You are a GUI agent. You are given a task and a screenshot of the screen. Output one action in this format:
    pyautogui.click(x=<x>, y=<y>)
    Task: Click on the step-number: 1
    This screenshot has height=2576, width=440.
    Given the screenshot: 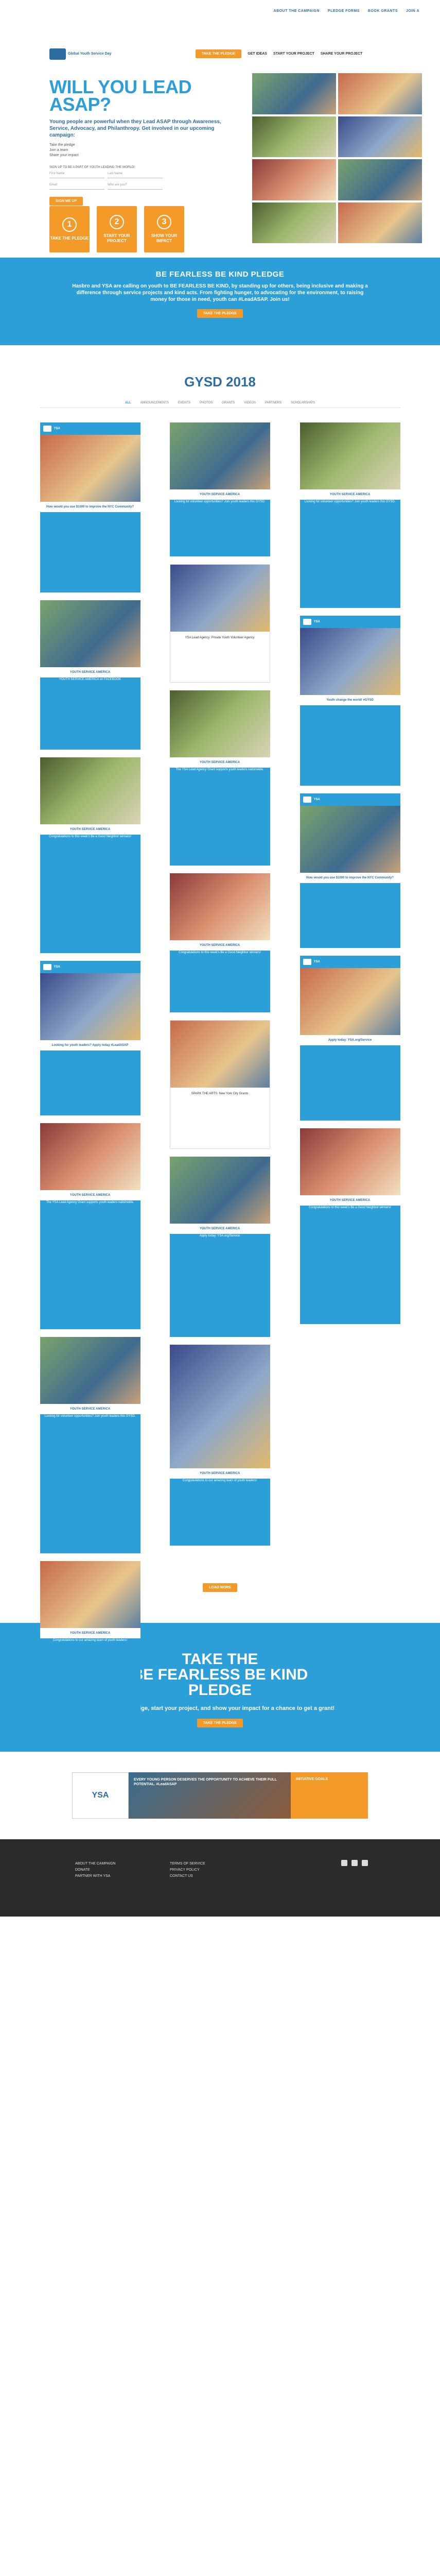 What is the action you would take?
    pyautogui.click(x=69, y=225)
    